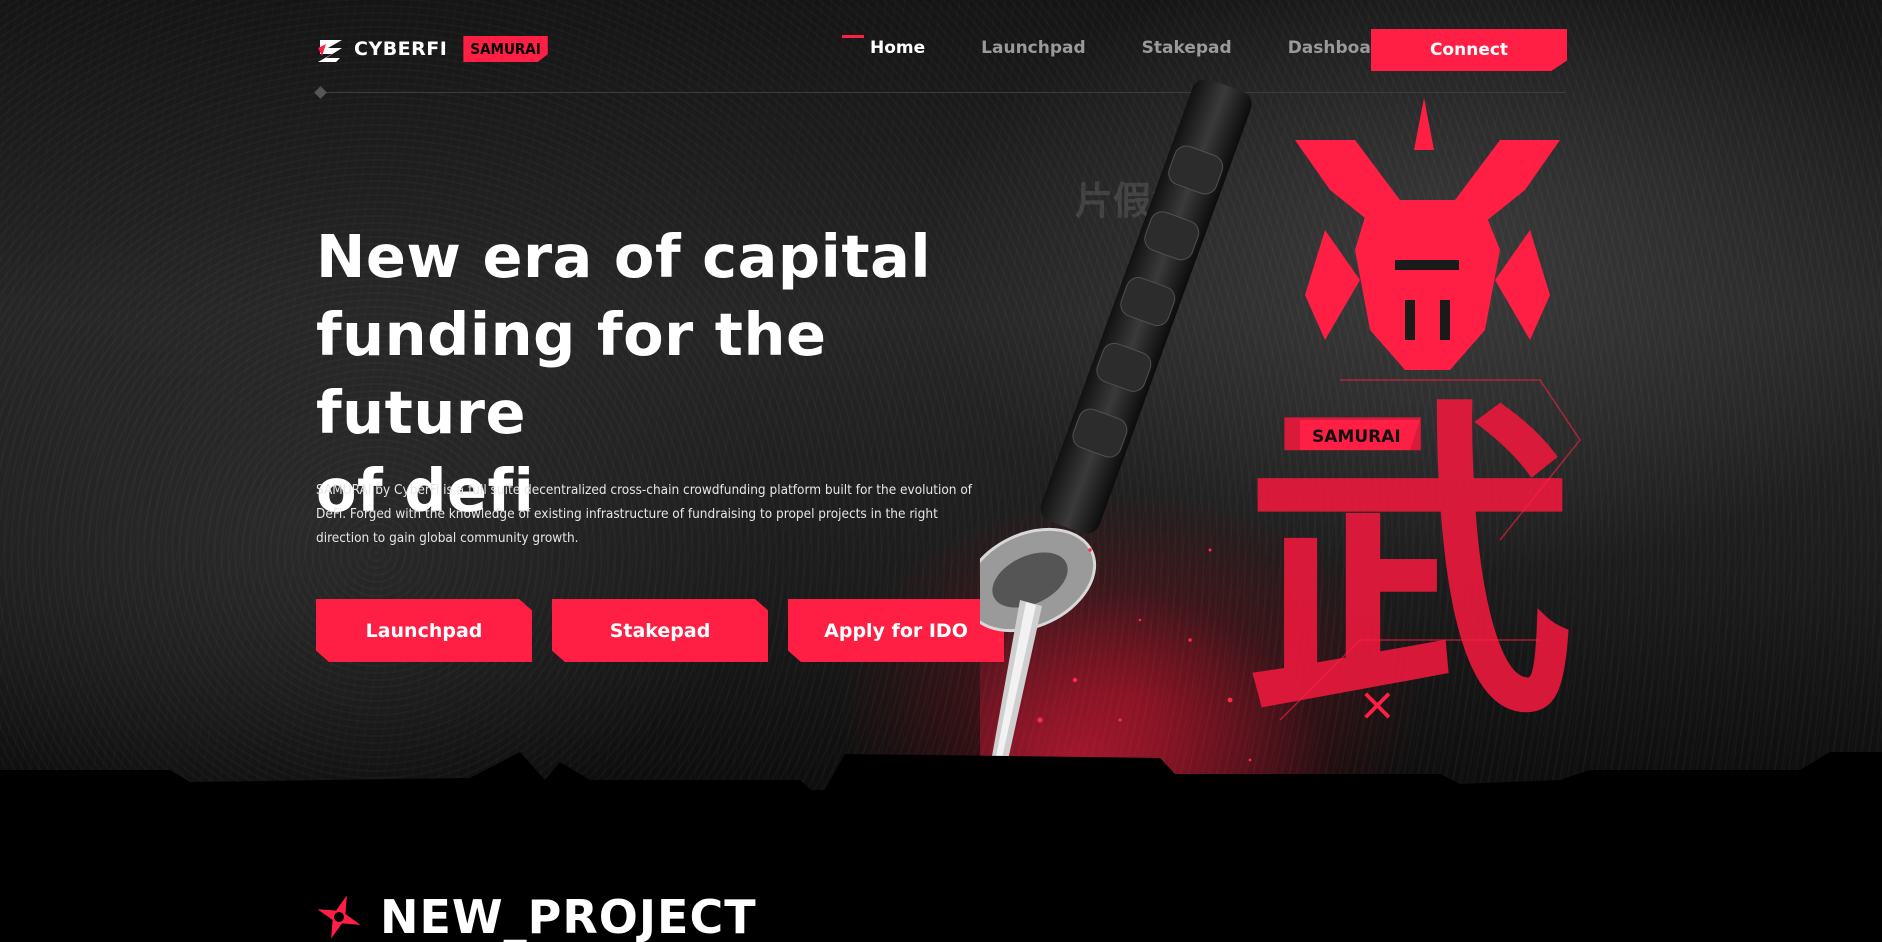  What do you see at coordinates (1469, 50) in the screenshot?
I see `connect-button: Connect` at bounding box center [1469, 50].